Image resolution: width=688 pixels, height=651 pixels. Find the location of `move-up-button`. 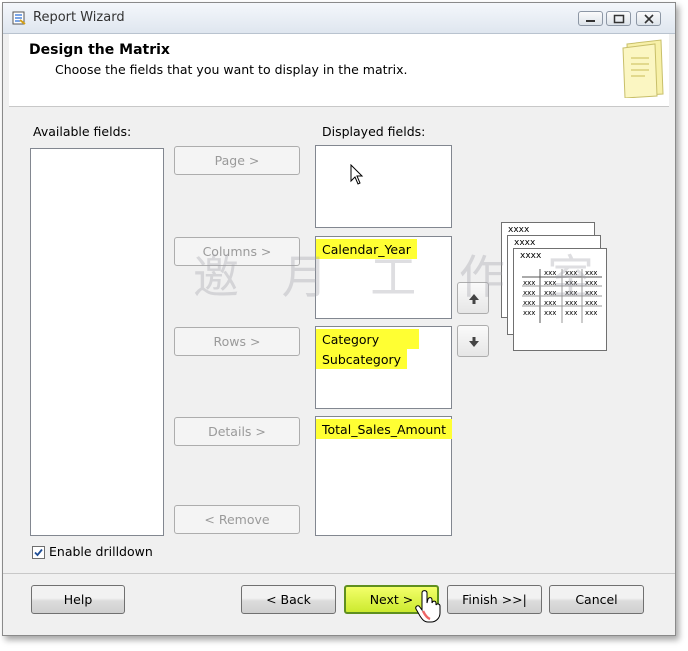

move-up-button is located at coordinates (473, 298).